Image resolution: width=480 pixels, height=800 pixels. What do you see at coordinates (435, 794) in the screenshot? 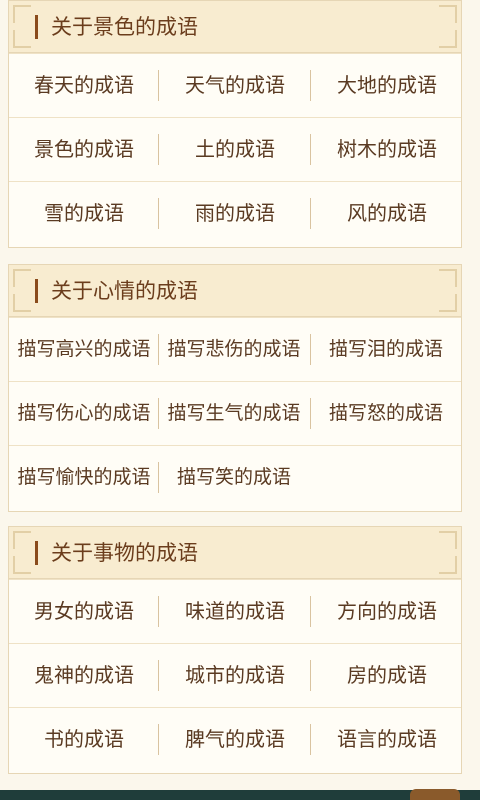
I see `bottom-action-button` at bounding box center [435, 794].